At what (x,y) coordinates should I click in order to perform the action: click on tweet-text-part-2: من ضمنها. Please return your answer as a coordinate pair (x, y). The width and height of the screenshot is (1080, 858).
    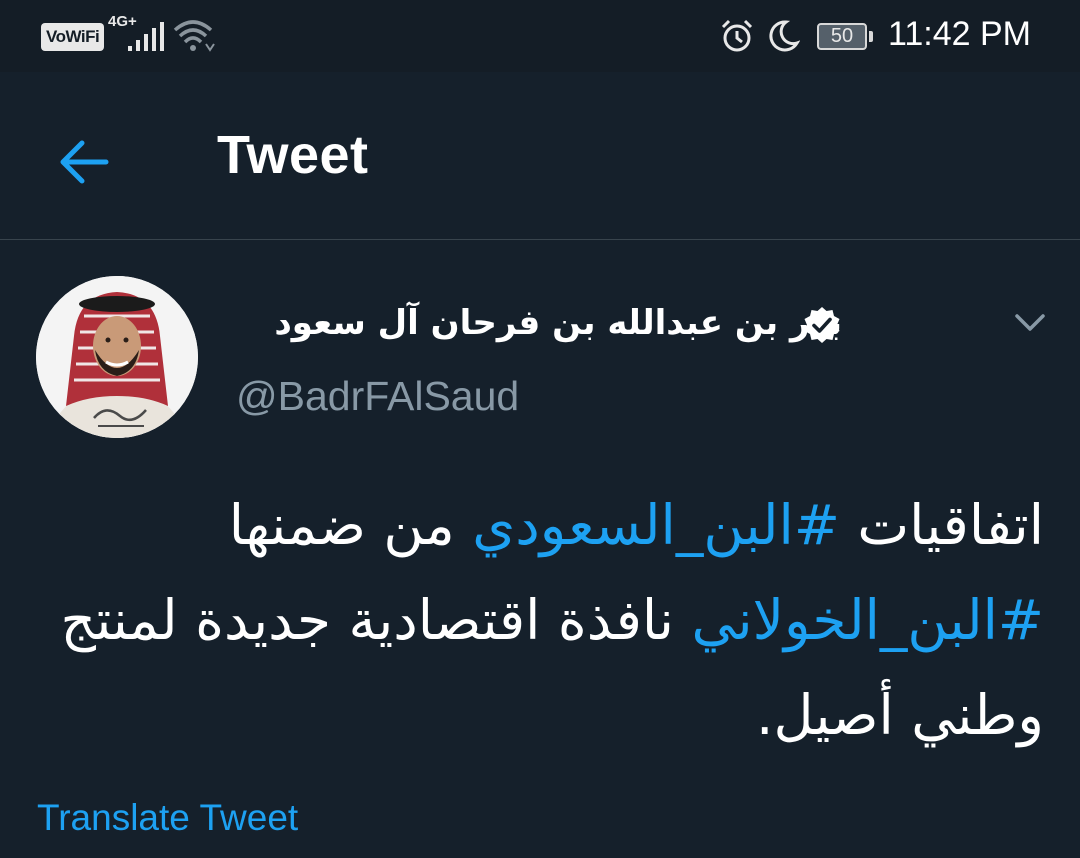
    Looking at the image, I should click on (350, 525).